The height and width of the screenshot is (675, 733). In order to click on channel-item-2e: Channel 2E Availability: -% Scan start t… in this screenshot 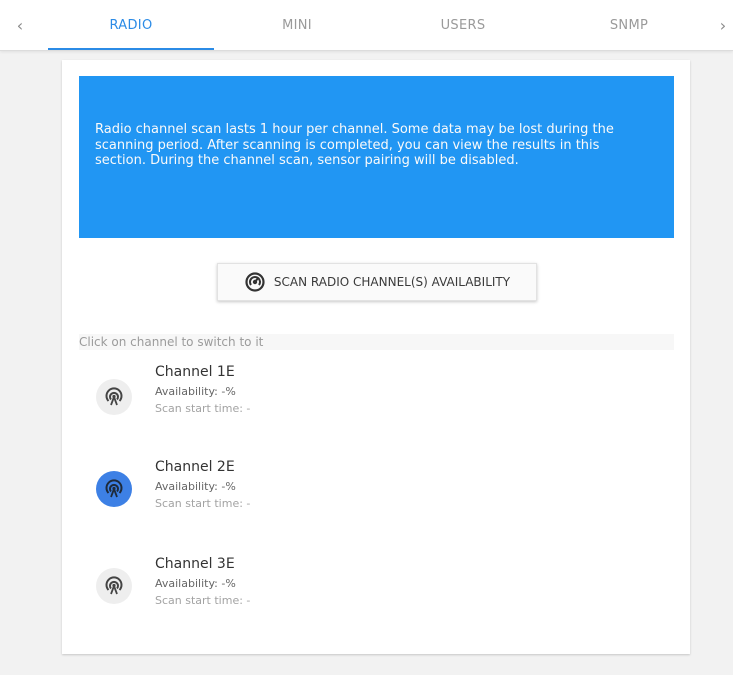, I will do `click(246, 494)`.